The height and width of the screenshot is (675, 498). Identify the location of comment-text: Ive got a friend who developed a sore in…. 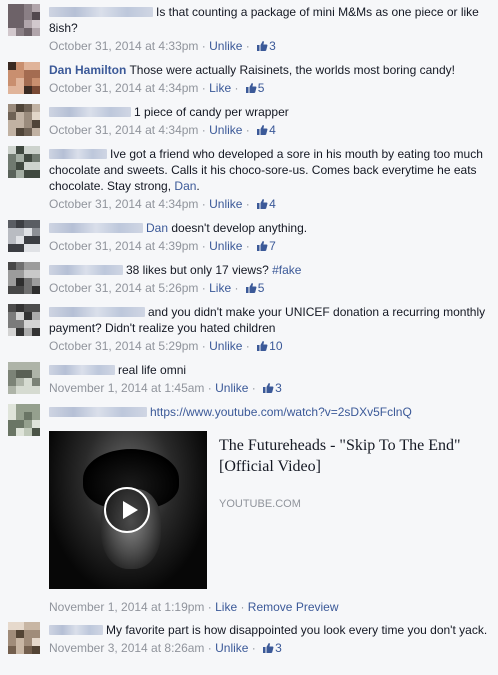
(266, 170).